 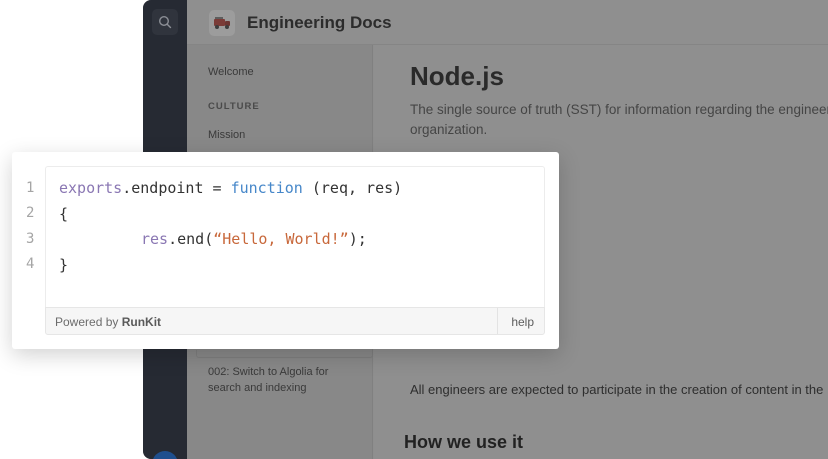 I want to click on page-title: Node.js, so click(x=457, y=76).